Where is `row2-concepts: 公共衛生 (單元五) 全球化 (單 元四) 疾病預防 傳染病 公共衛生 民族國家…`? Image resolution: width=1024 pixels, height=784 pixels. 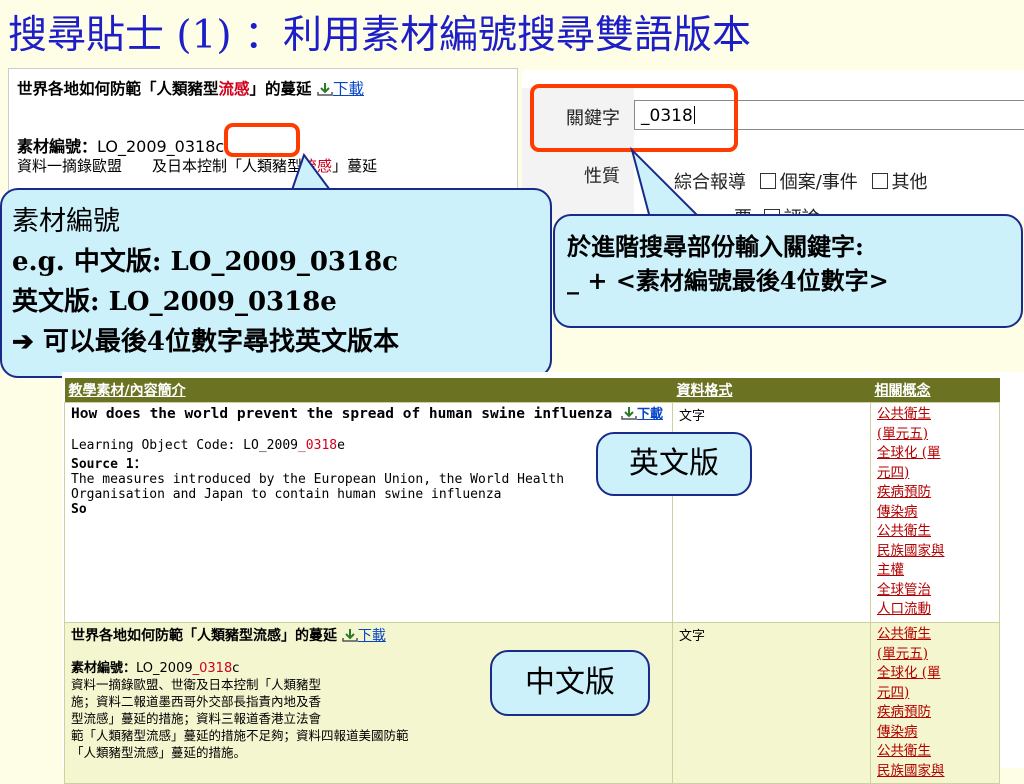 row2-concepts: 公共衛生 (單元五) 全球化 (單 元四) 疾病預防 傳染病 公共衛生 民族國家… is located at coordinates (935, 703).